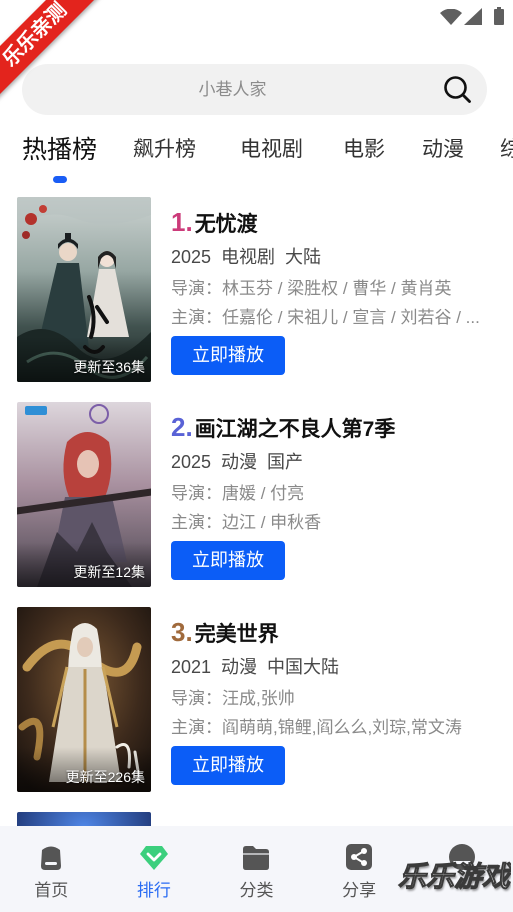  What do you see at coordinates (182, 632) in the screenshot?
I see `rank-number: 3.` at bounding box center [182, 632].